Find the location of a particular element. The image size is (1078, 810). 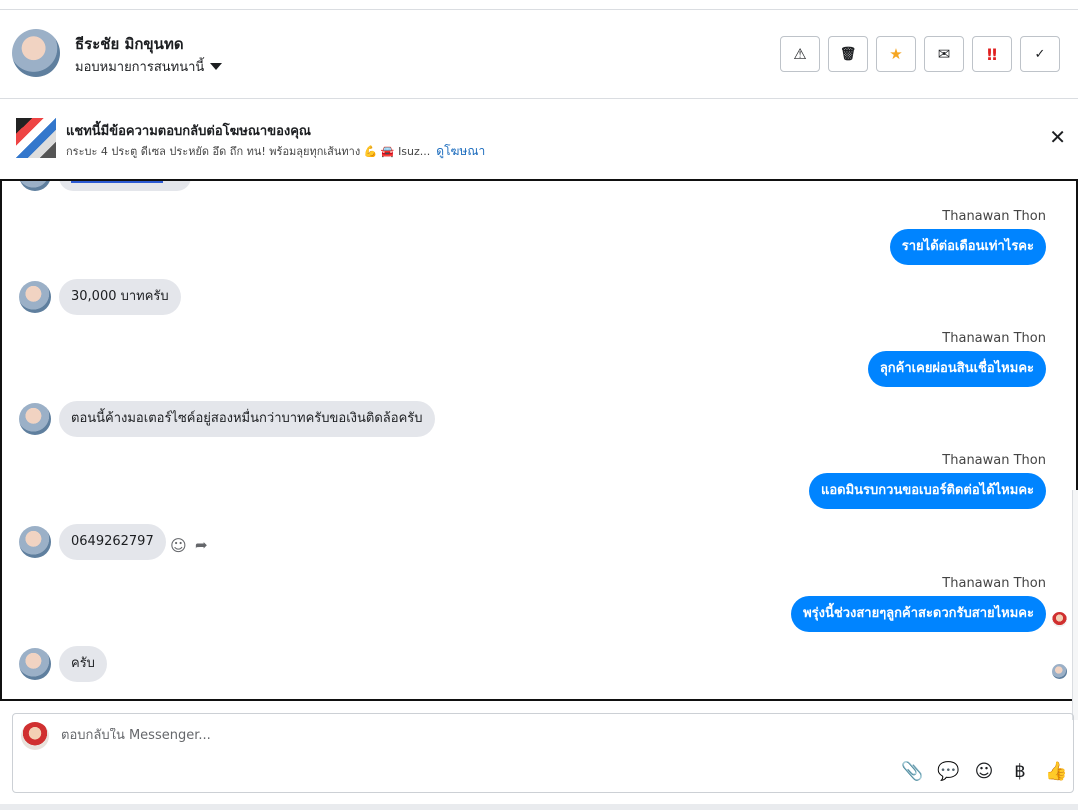

emoji-icon: ☺ is located at coordinates (984, 771).